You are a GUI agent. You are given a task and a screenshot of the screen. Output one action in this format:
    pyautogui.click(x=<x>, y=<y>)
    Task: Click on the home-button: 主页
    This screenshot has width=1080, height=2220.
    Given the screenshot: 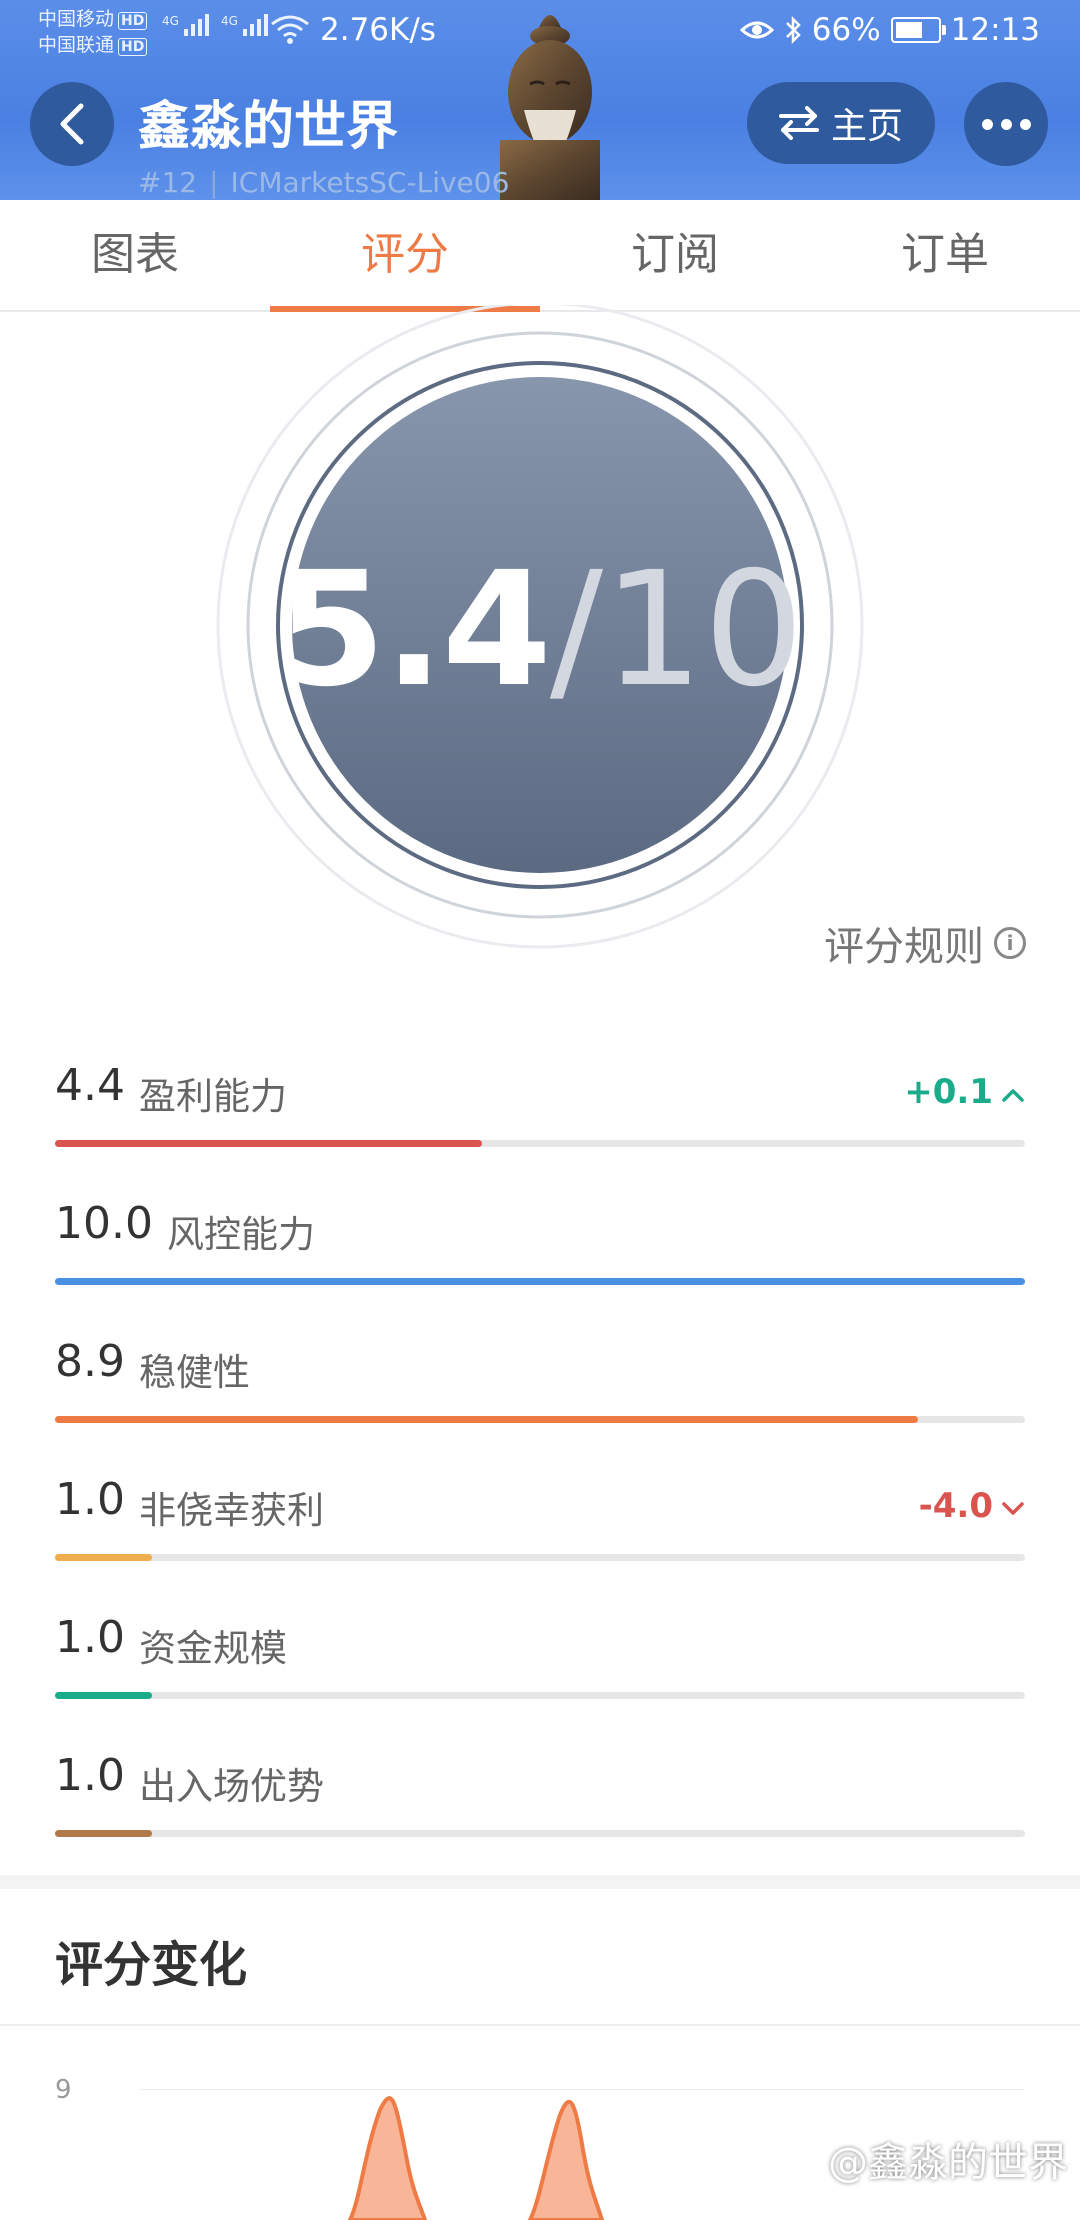 What is the action you would take?
    pyautogui.click(x=841, y=123)
    